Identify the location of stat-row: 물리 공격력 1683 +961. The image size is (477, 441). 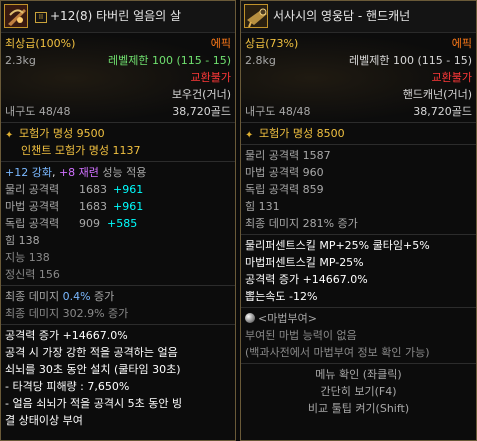
(74, 189).